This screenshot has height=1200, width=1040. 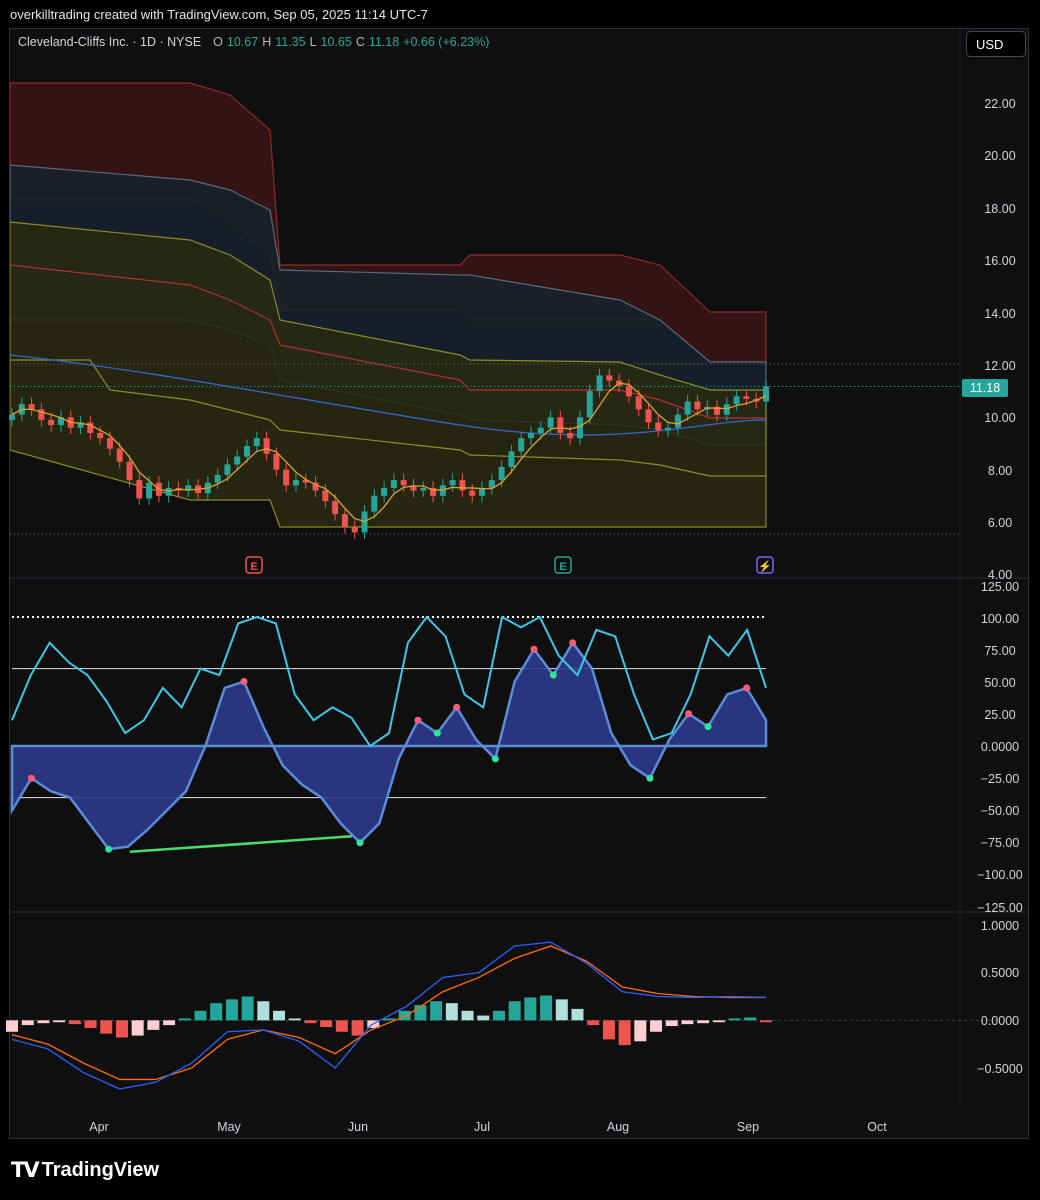 I want to click on tradingview-logo-icon: 𝗧𝗩, so click(x=25, y=1170).